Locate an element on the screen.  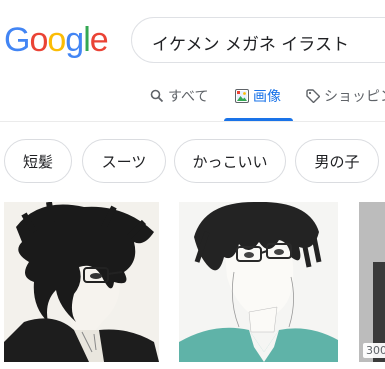
chip-boy: 男の子 is located at coordinates (337, 161).